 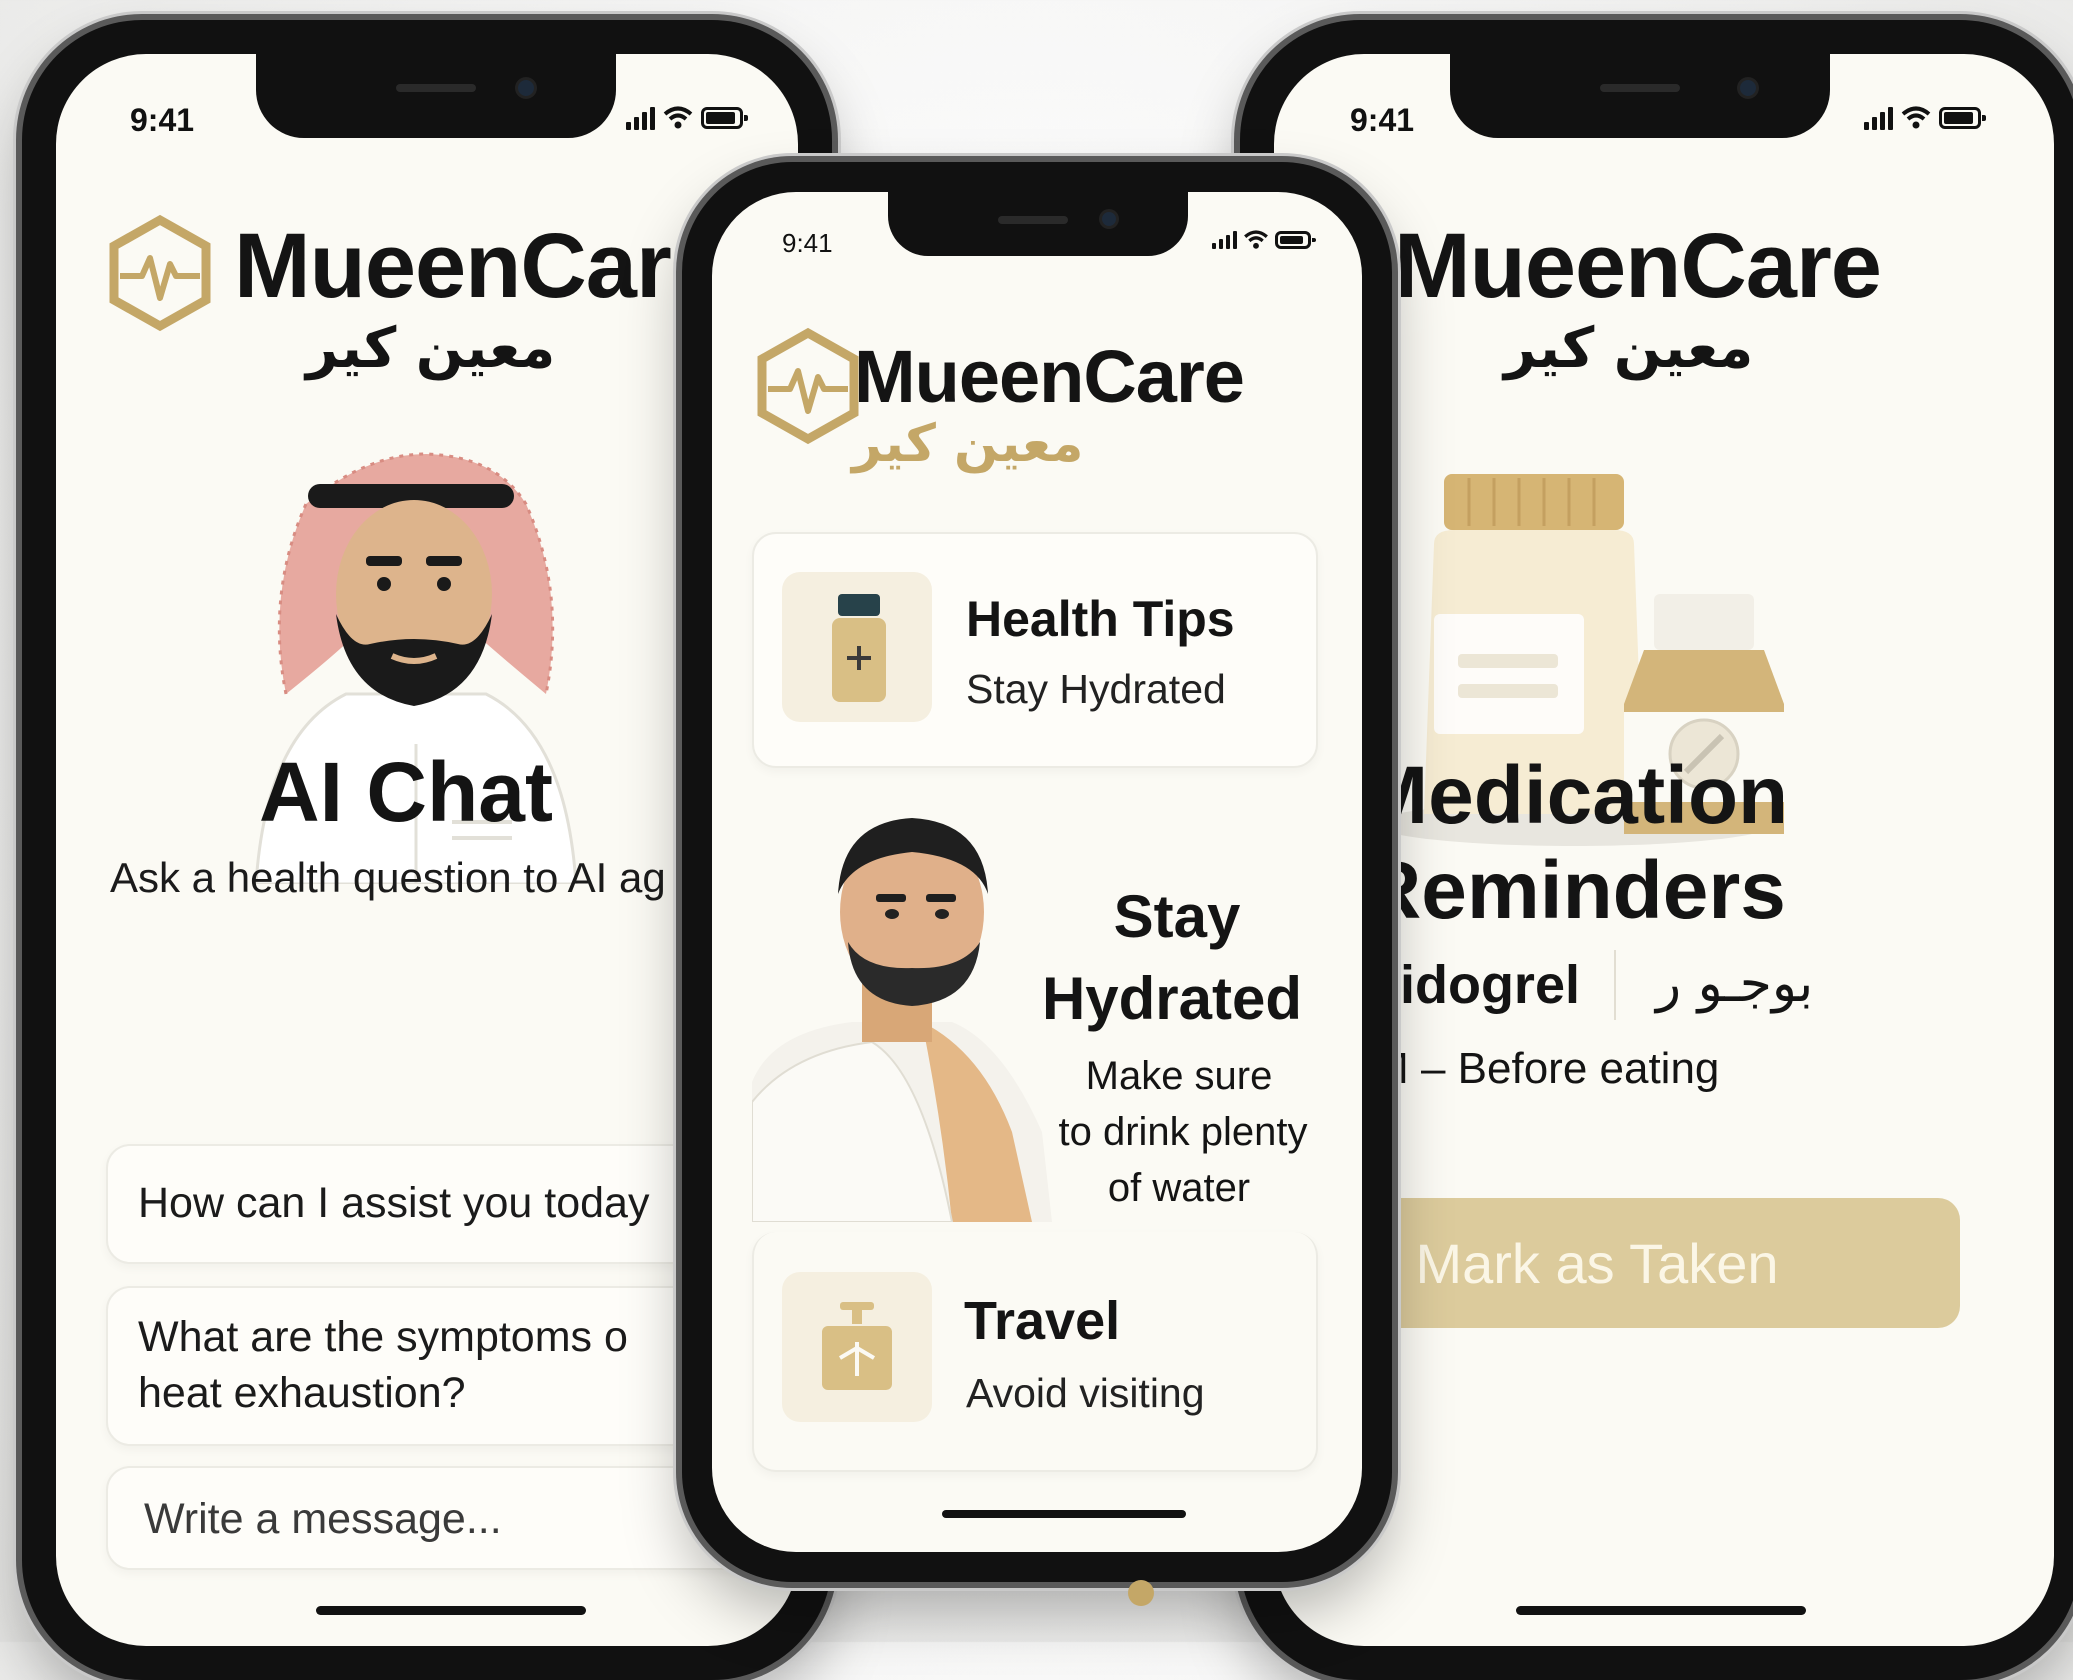 What do you see at coordinates (394, 1203) in the screenshot?
I see `chat-message-text: How can I assist you today` at bounding box center [394, 1203].